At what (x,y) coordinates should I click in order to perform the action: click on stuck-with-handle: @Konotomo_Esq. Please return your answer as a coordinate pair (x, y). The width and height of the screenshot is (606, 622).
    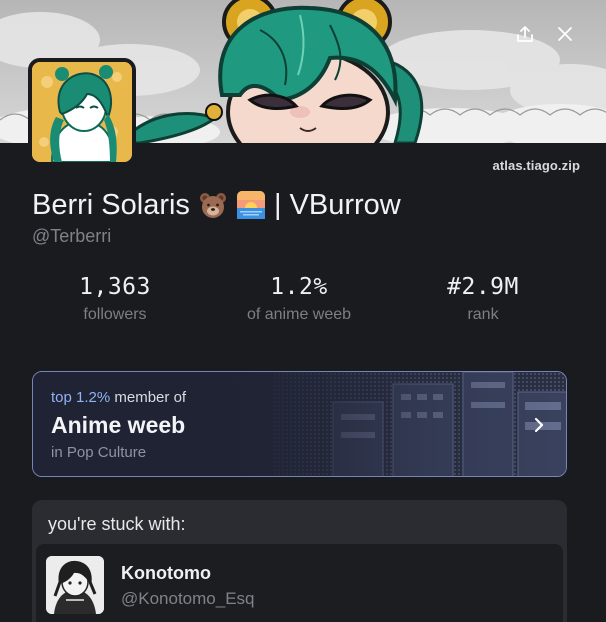
    Looking at the image, I should click on (188, 598).